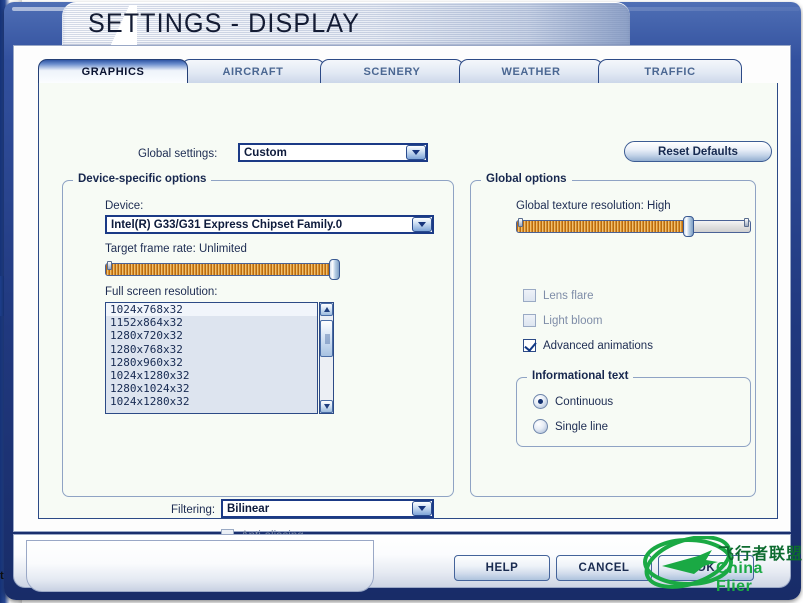 Image resolution: width=803 pixels, height=603 pixels. Describe the element at coordinates (248, 508) in the screenshot. I see `filtering-value: Bilinear` at that location.